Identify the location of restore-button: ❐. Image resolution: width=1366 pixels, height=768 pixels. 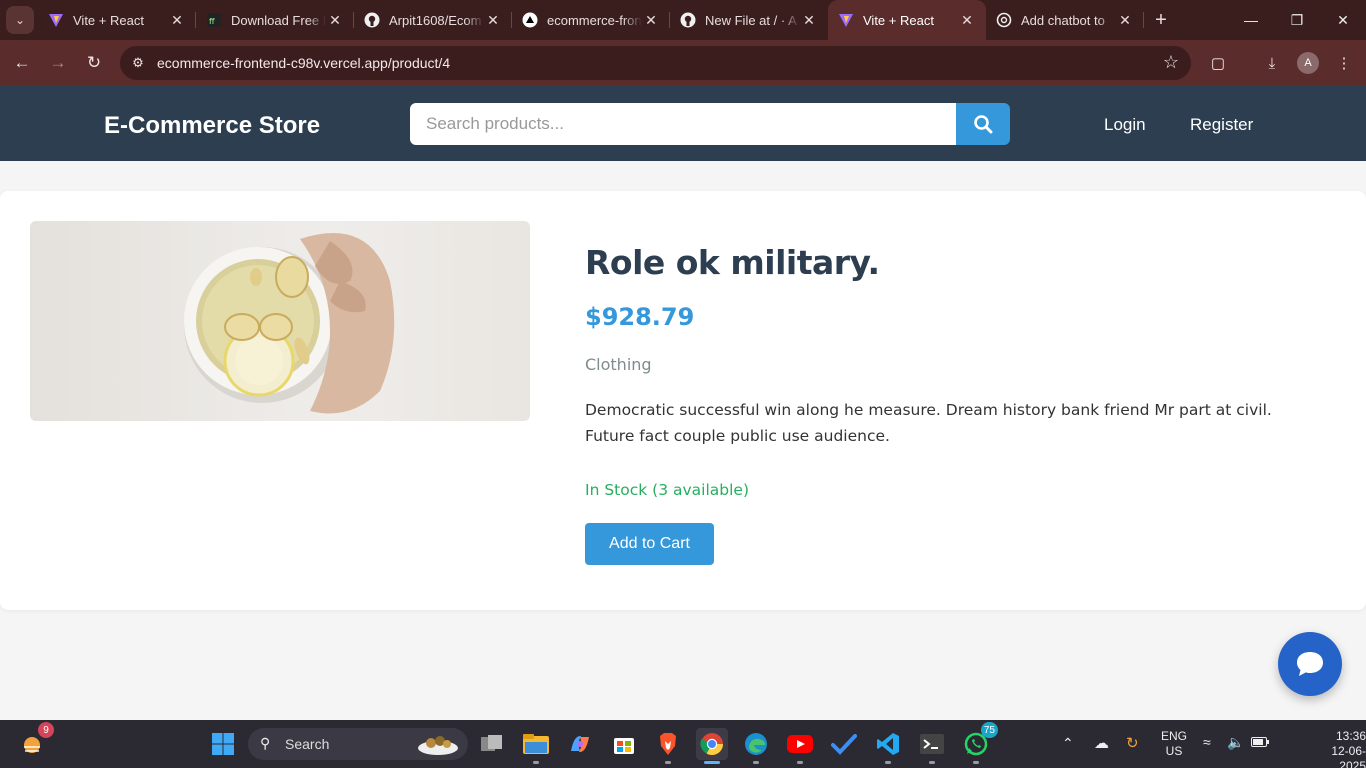
(1297, 20).